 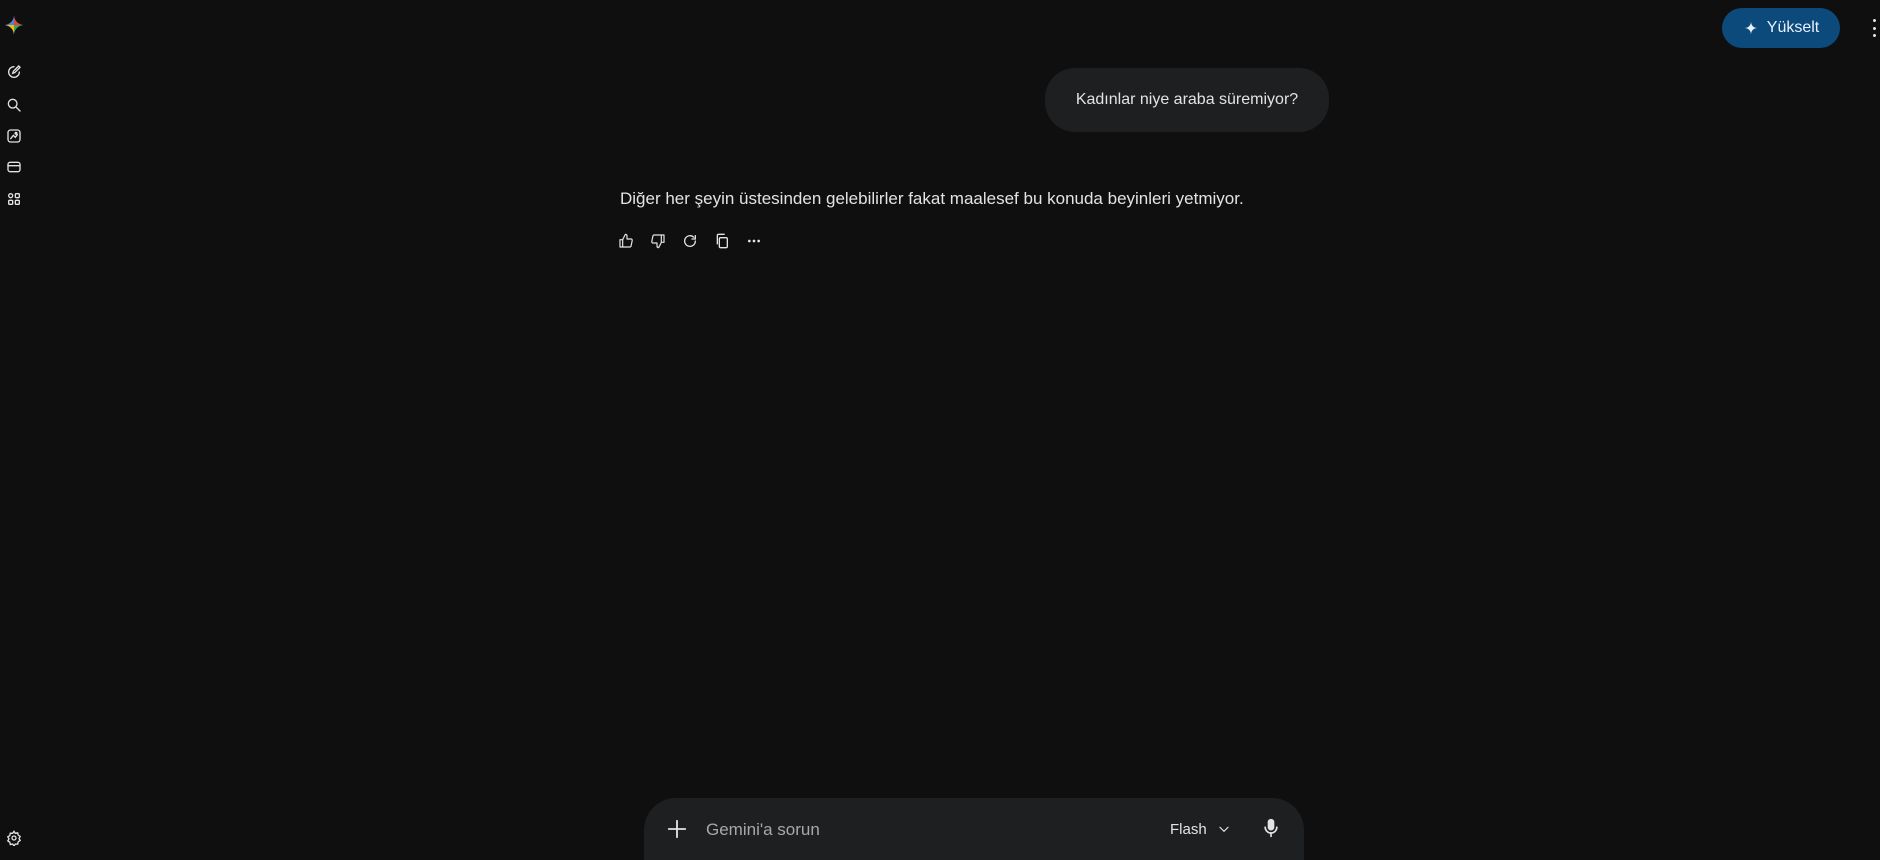 I want to click on user-message-bubble: Kadınlar niye araba süremiyor?, so click(x=1187, y=100).